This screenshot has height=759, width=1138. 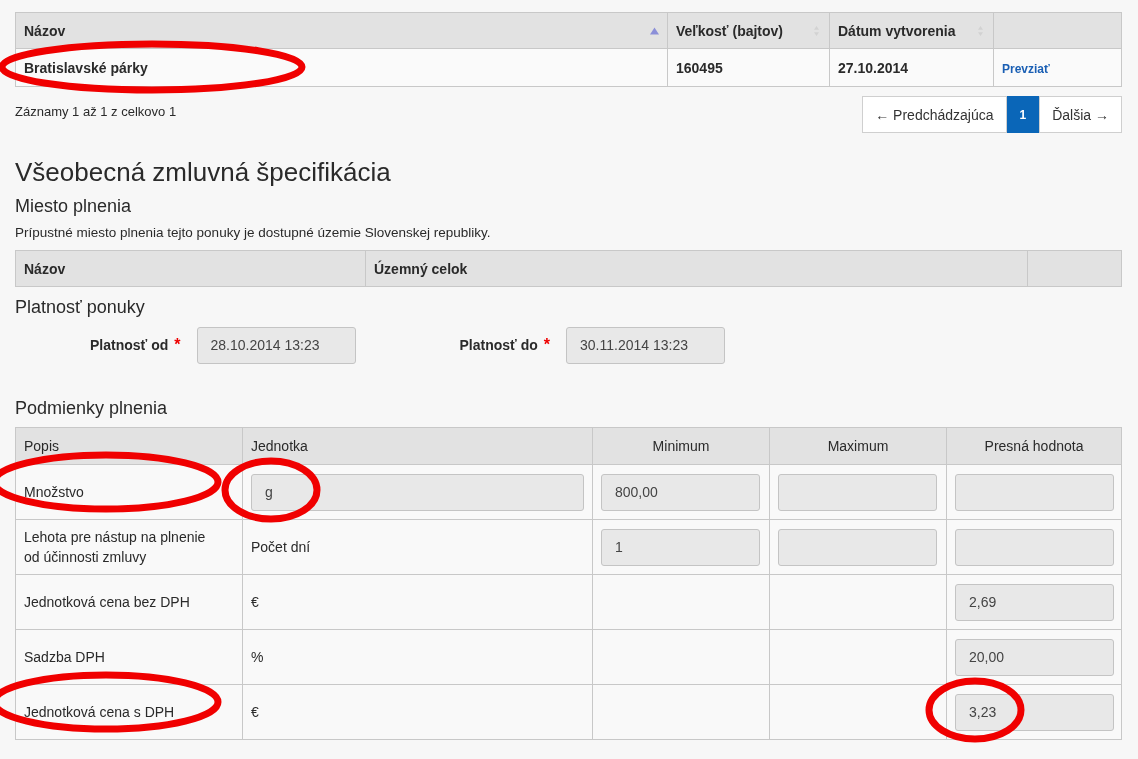 What do you see at coordinates (1034, 446) in the screenshot?
I see `column-header: Presná hodnota` at bounding box center [1034, 446].